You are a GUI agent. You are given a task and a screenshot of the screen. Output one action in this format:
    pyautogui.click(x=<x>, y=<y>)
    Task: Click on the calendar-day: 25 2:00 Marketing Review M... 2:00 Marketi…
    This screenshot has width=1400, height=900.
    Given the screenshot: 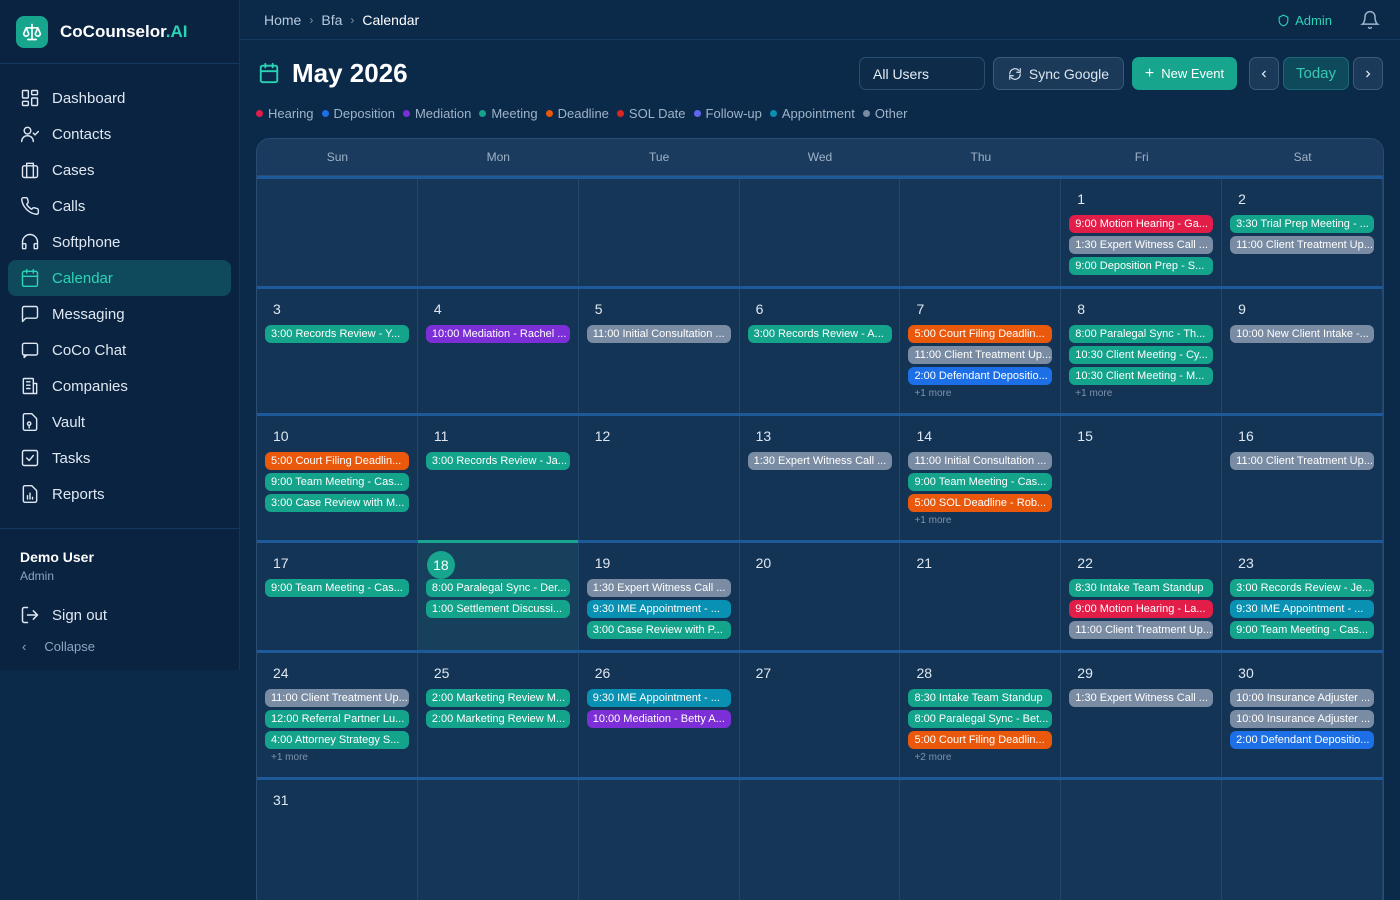 What is the action you would take?
    pyautogui.click(x=498, y=715)
    